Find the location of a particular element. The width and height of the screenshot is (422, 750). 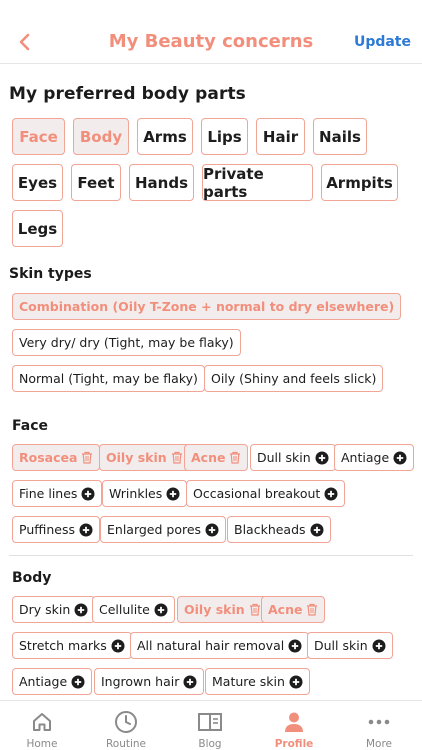

chip-legs: Legs is located at coordinates (37, 228).